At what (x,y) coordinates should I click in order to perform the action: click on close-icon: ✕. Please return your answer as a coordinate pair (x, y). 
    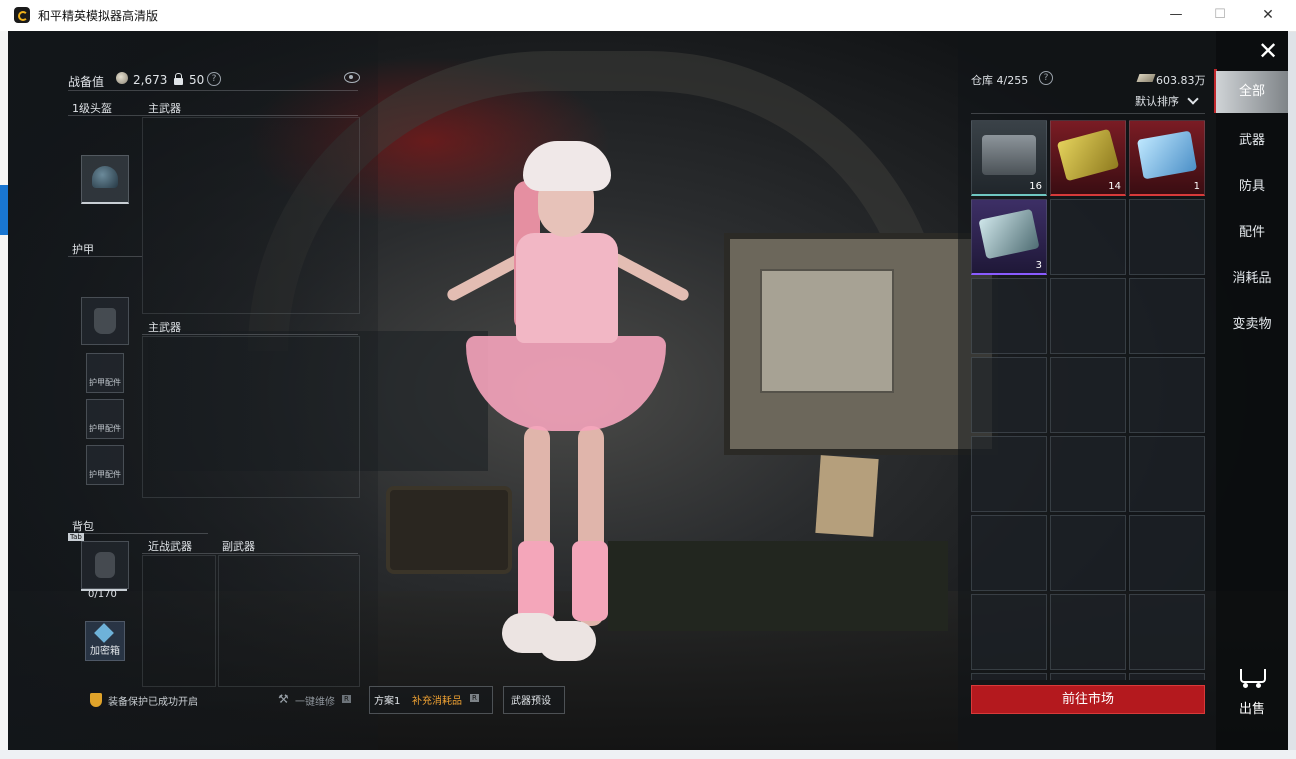
    Looking at the image, I should click on (1268, 51).